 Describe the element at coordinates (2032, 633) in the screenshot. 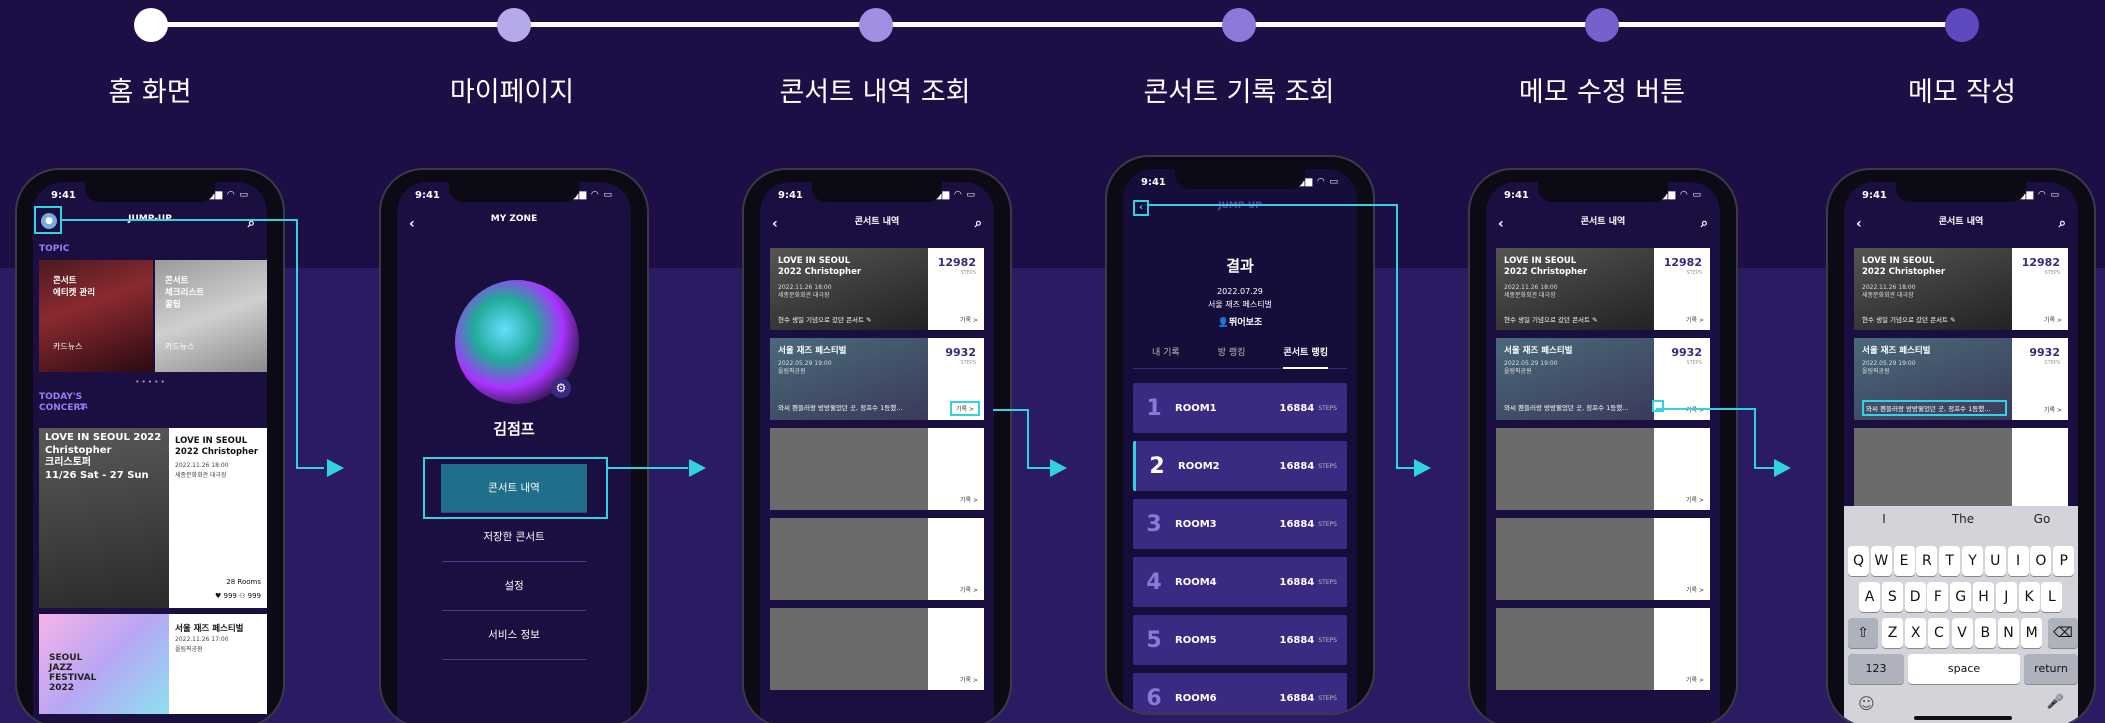

I see `key-m: M` at that location.